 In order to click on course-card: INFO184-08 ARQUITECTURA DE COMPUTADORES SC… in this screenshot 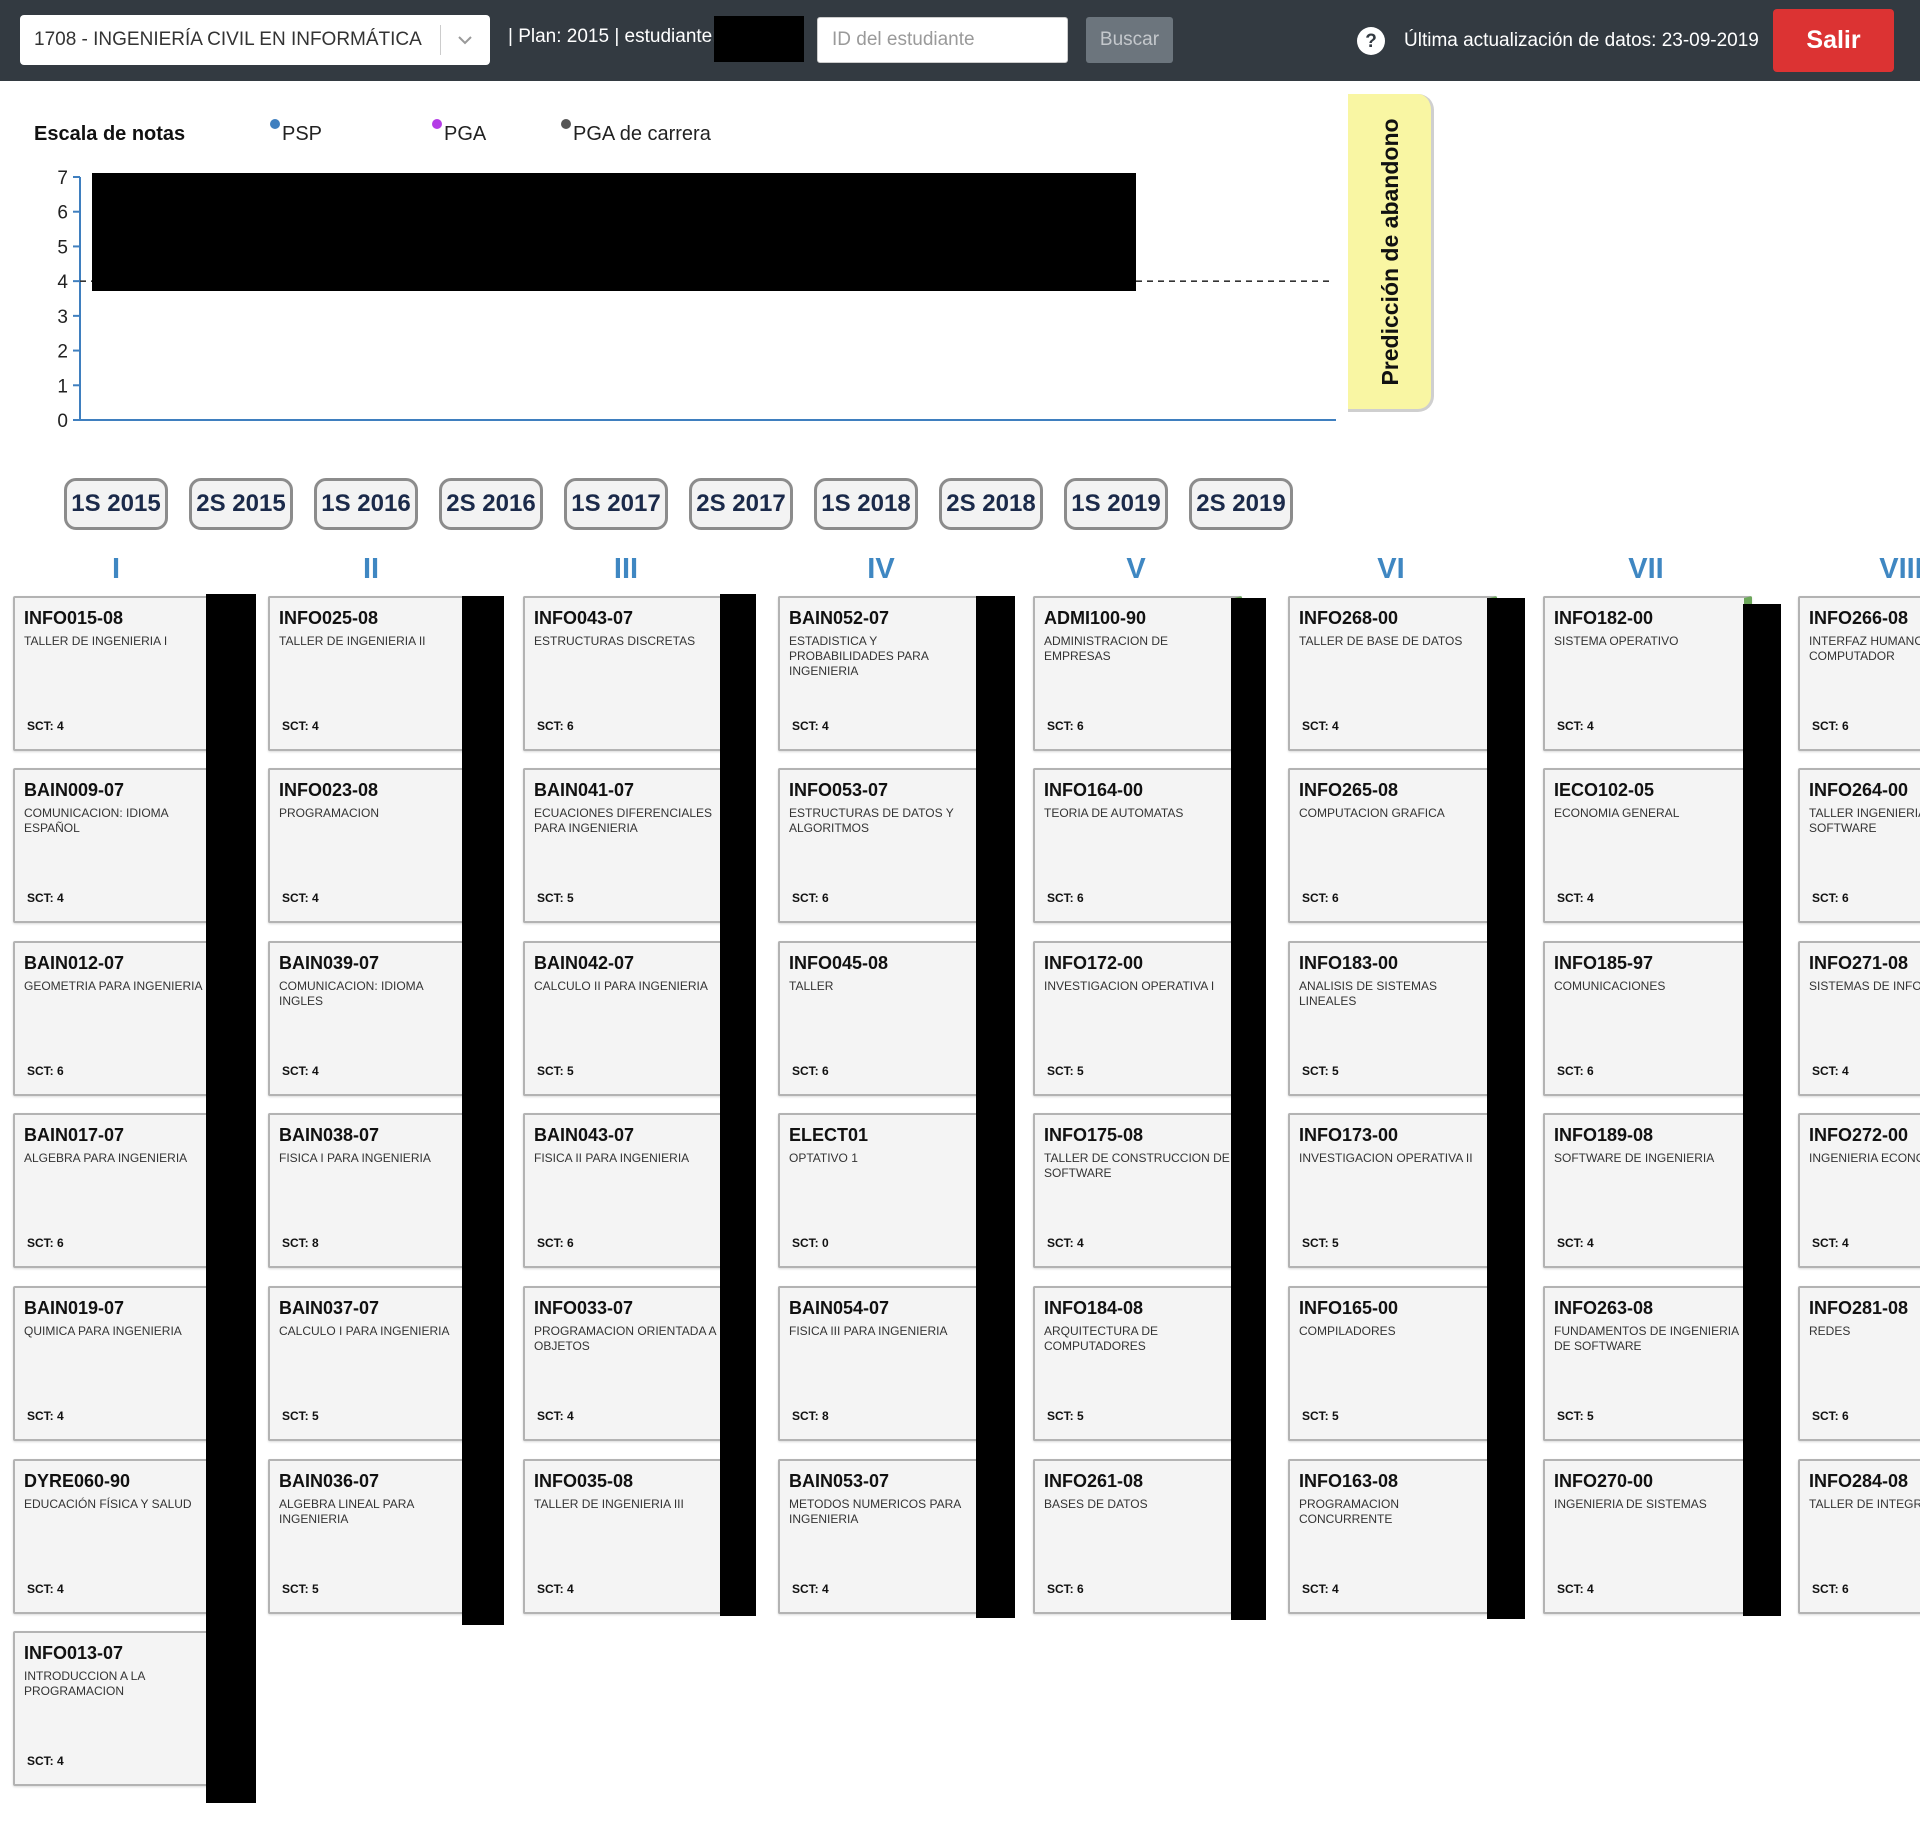, I will do `click(1137, 1363)`.